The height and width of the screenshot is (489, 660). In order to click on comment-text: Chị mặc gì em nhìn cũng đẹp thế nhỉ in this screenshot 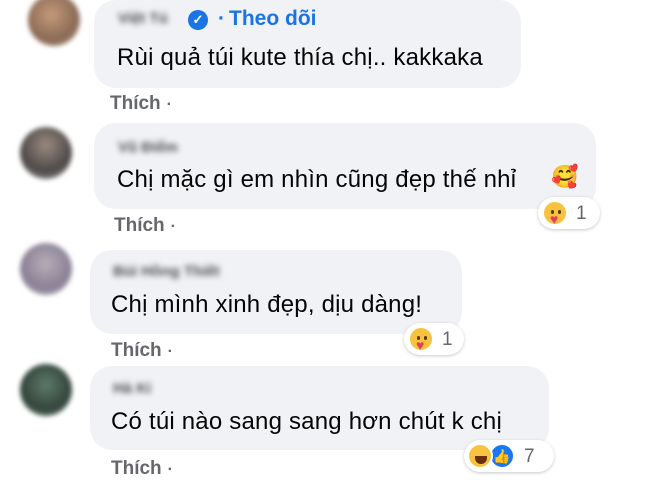, I will do `click(316, 180)`.